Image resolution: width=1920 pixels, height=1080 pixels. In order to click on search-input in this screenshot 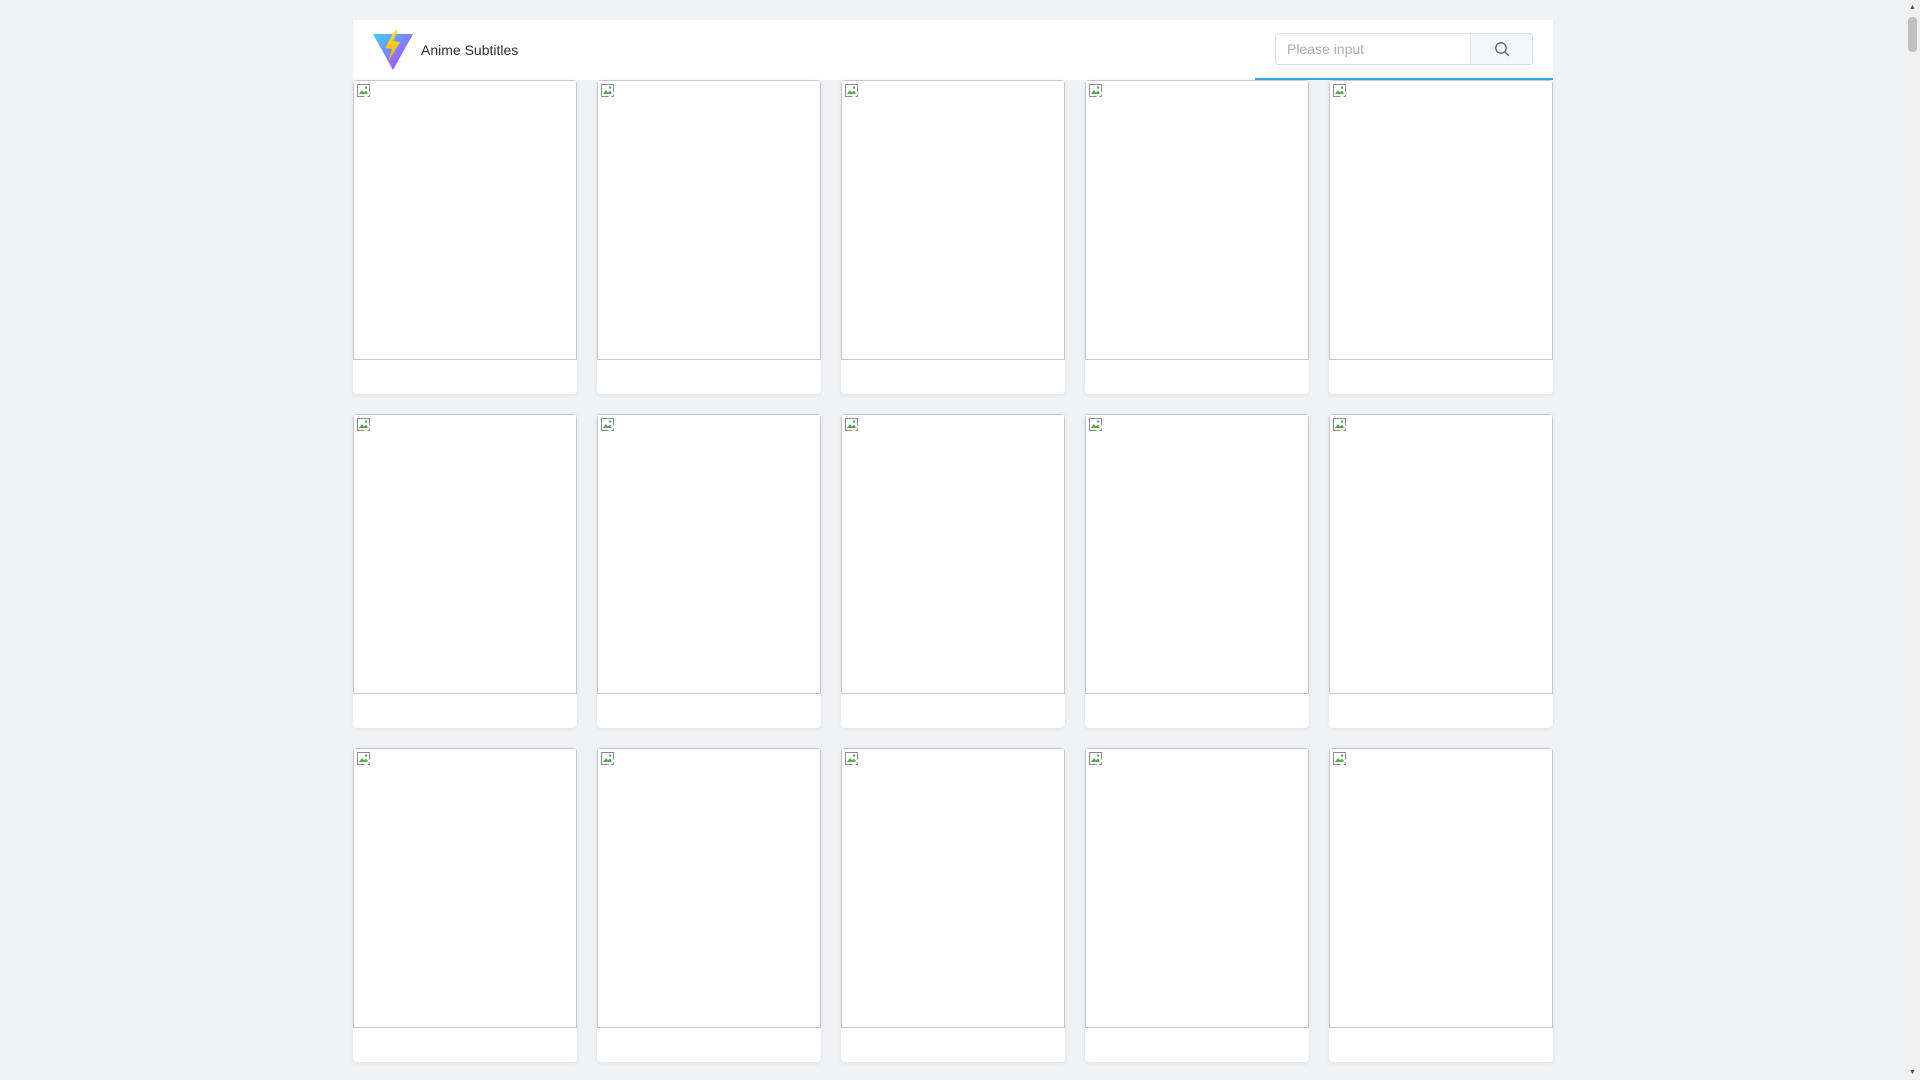, I will do `click(1373, 49)`.